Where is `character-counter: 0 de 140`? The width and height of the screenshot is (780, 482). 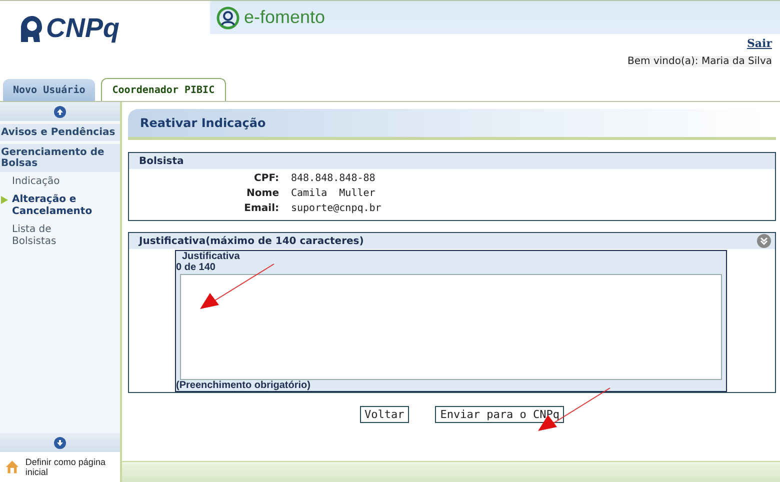 character-counter: 0 de 140 is located at coordinates (196, 267).